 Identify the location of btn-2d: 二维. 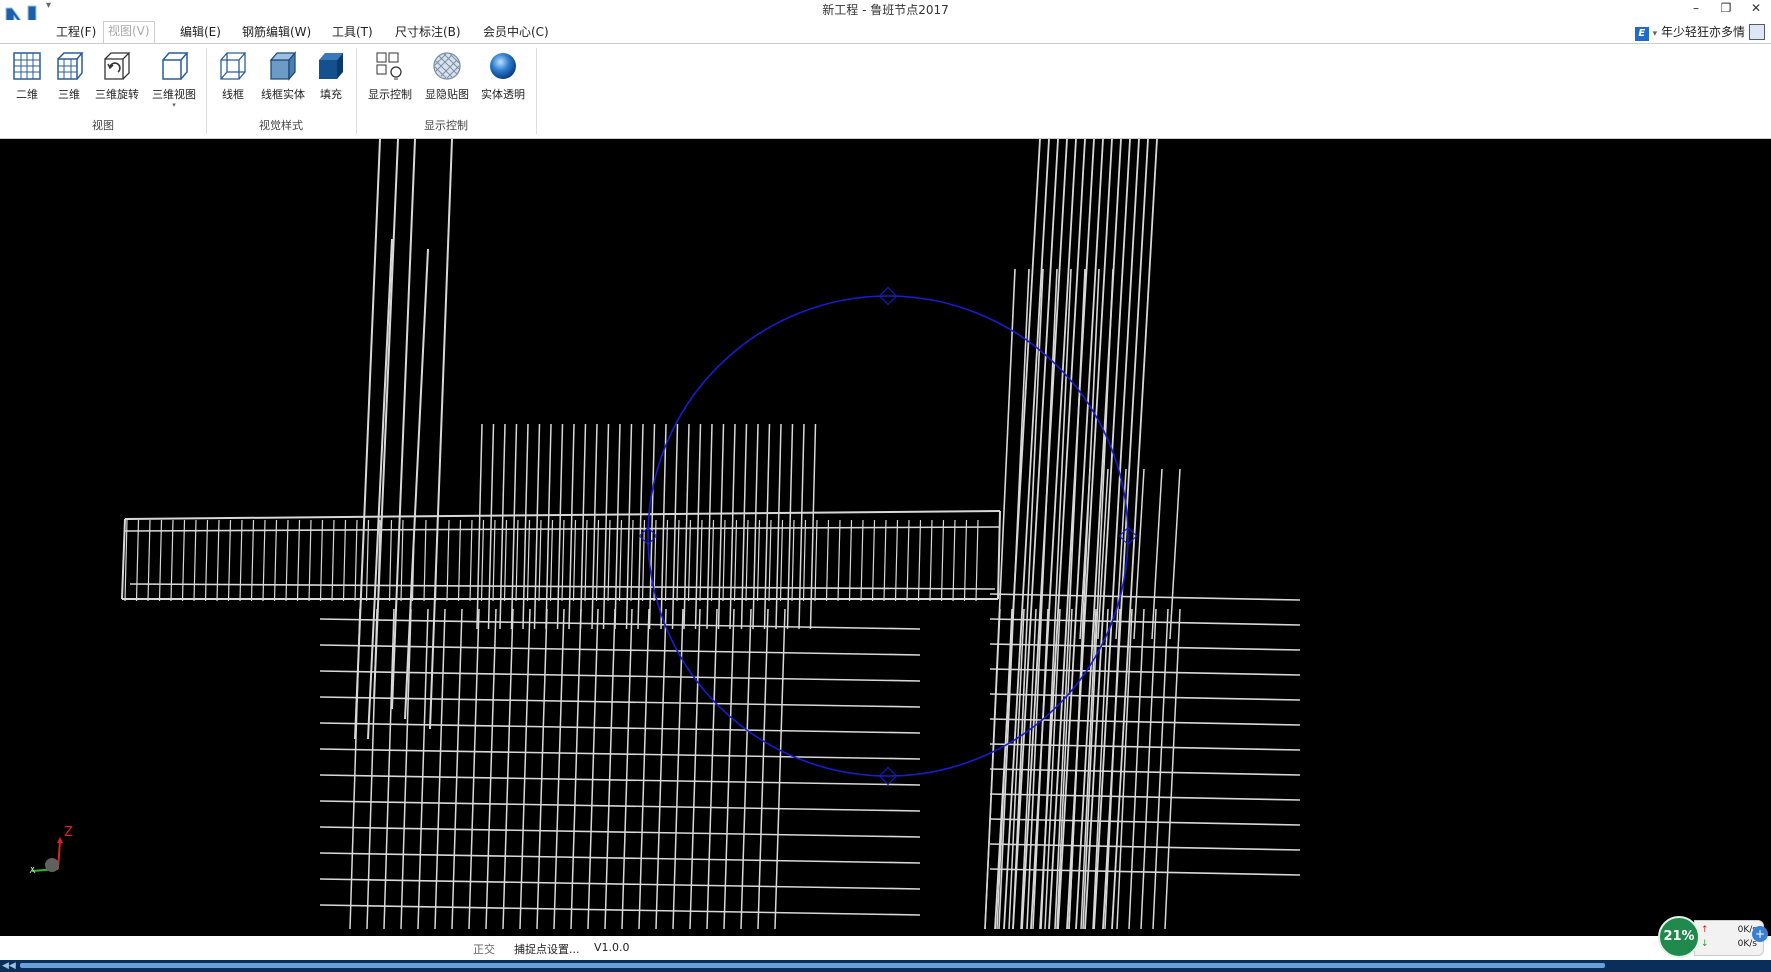
(27, 76).